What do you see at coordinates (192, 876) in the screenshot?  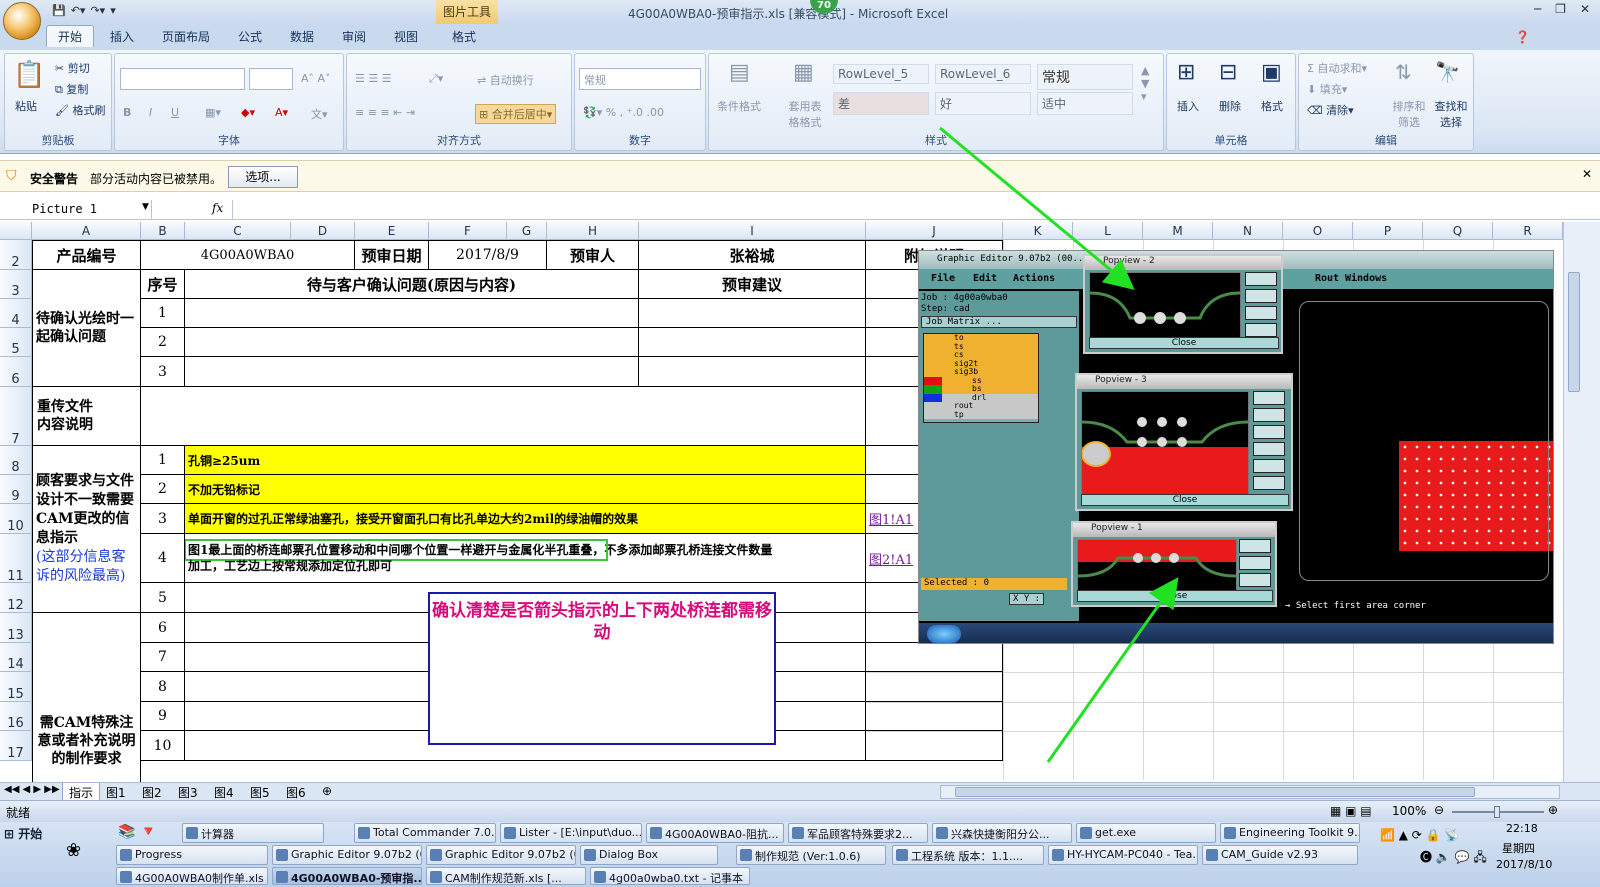 I see `taskbar-item: 4G00A0WBA0制作单.xls` at bounding box center [192, 876].